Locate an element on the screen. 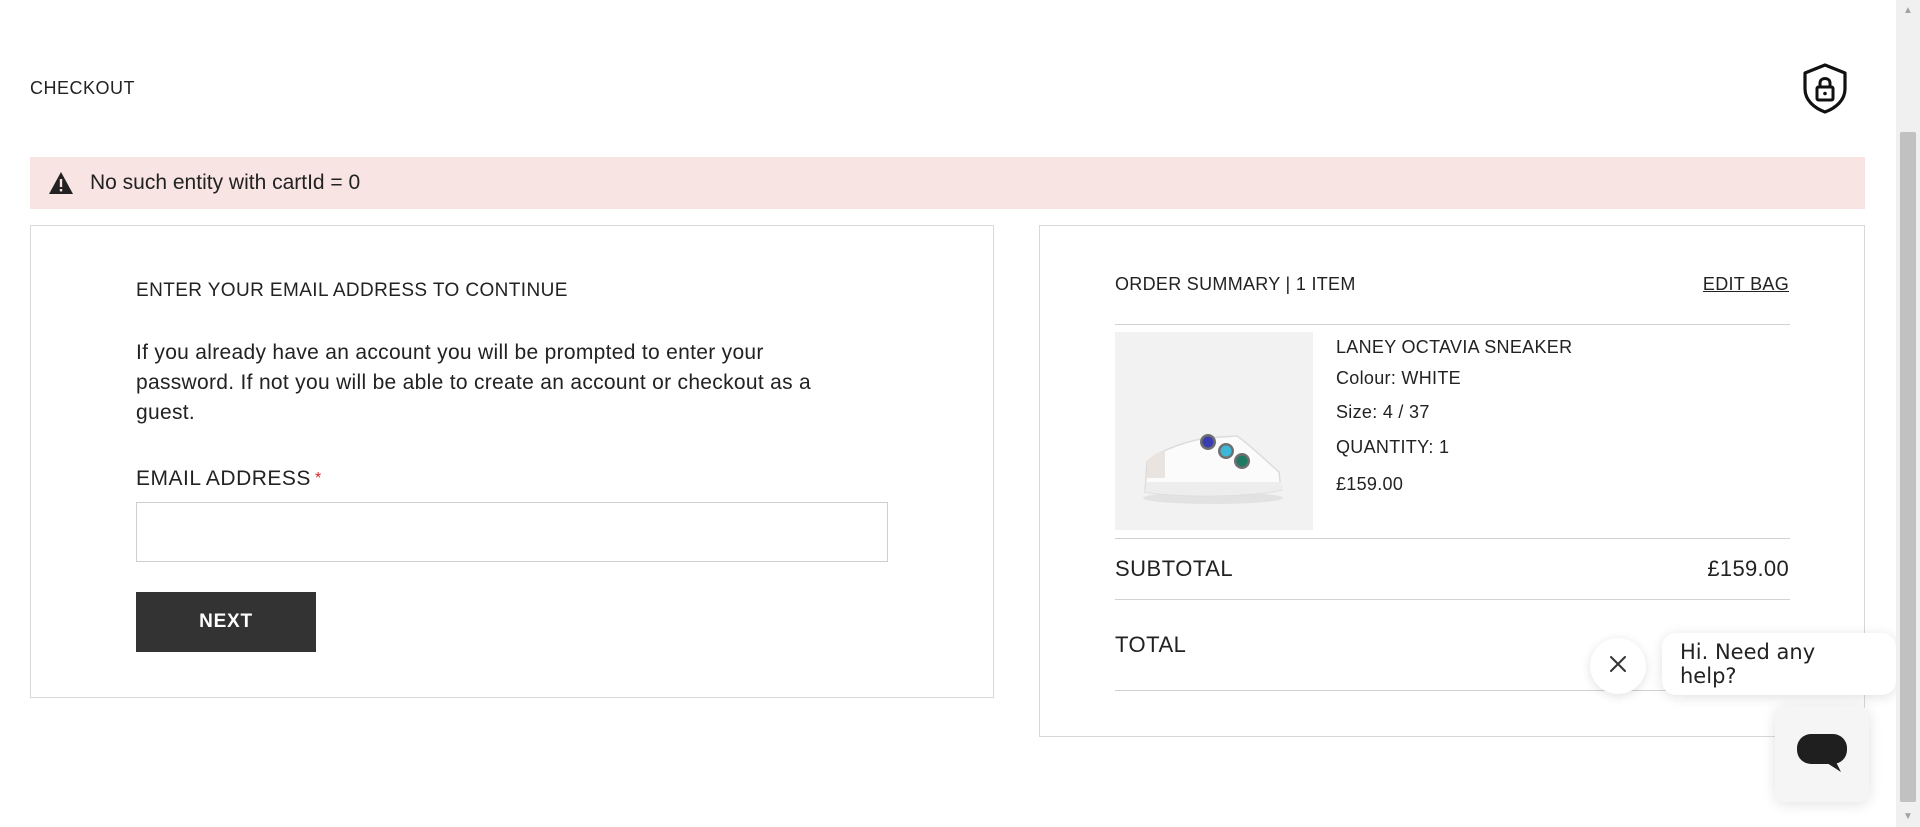  total-label: TOTAL is located at coordinates (1151, 644).